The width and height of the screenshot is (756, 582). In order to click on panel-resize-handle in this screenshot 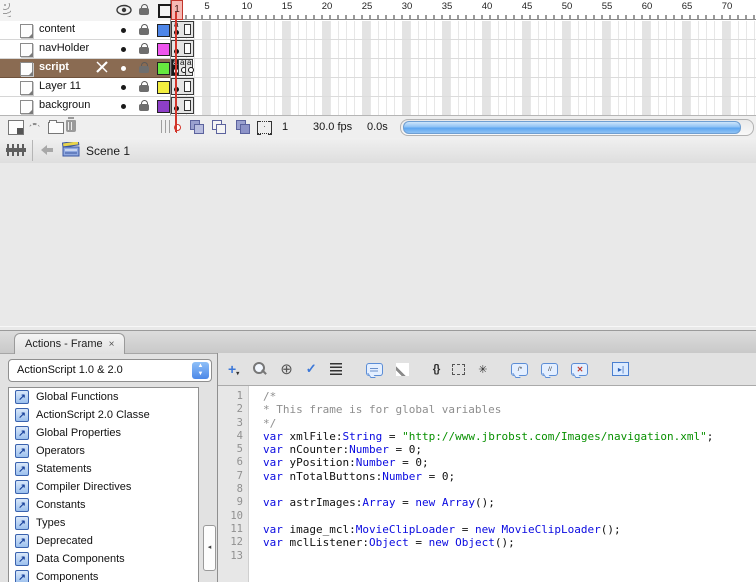, I will do `click(166, 126)`.